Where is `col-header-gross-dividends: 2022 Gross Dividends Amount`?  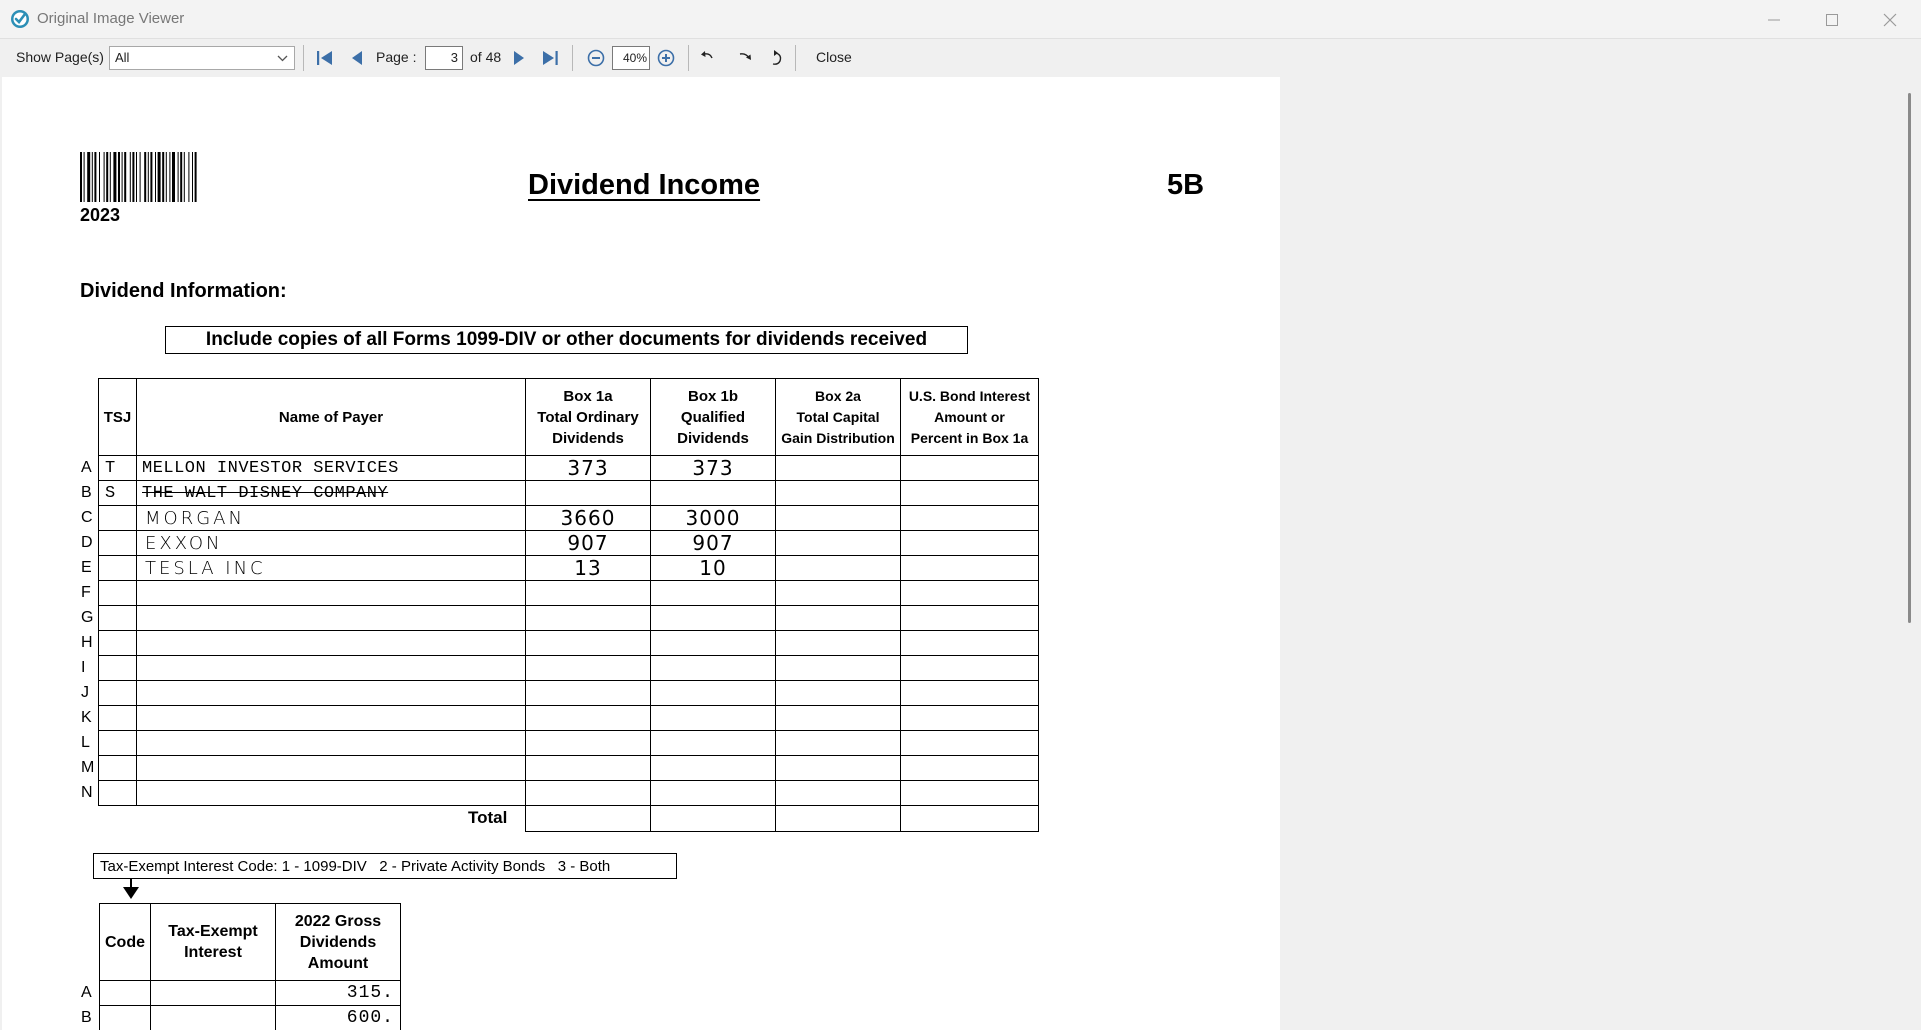
col-header-gross-dividends: 2022 Gross Dividends Amount is located at coordinates (338, 942).